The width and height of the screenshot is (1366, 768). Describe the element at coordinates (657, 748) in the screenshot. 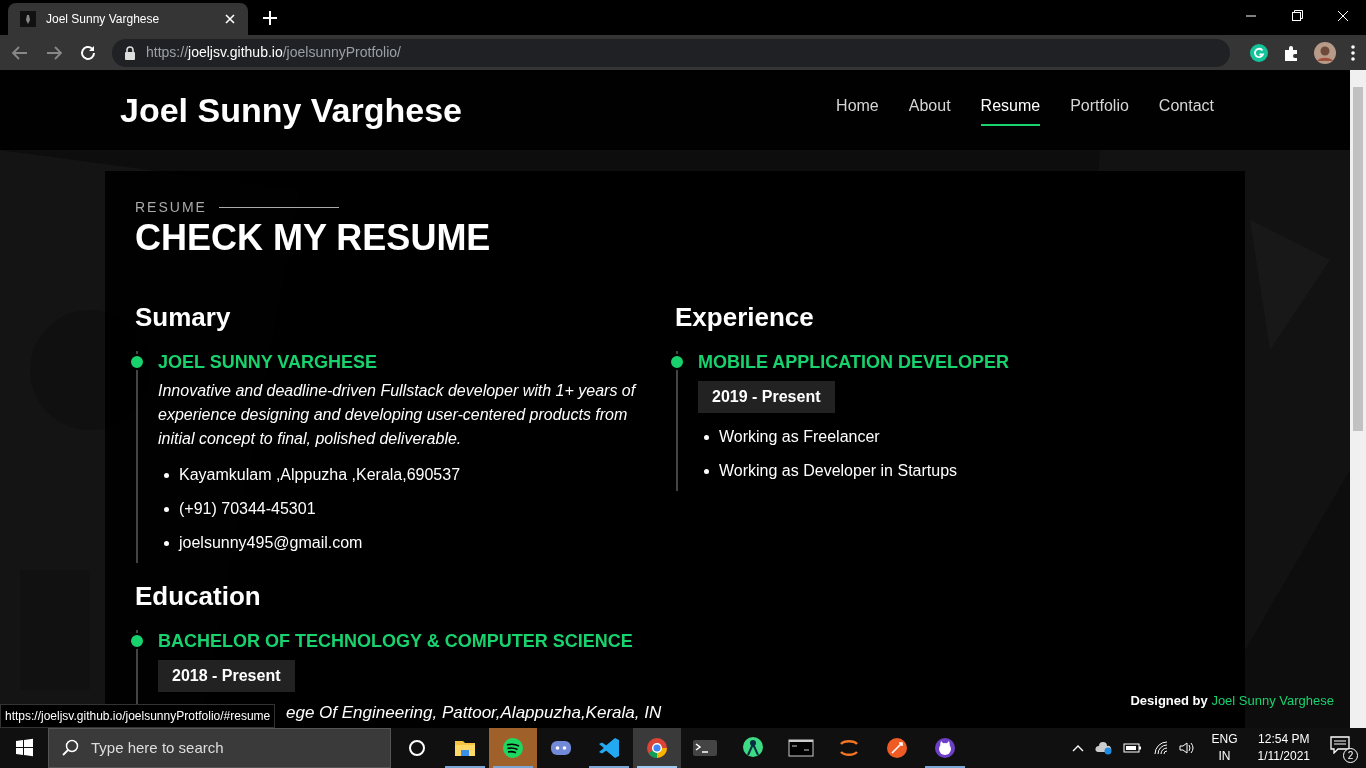

I see `taskbar-app` at that location.